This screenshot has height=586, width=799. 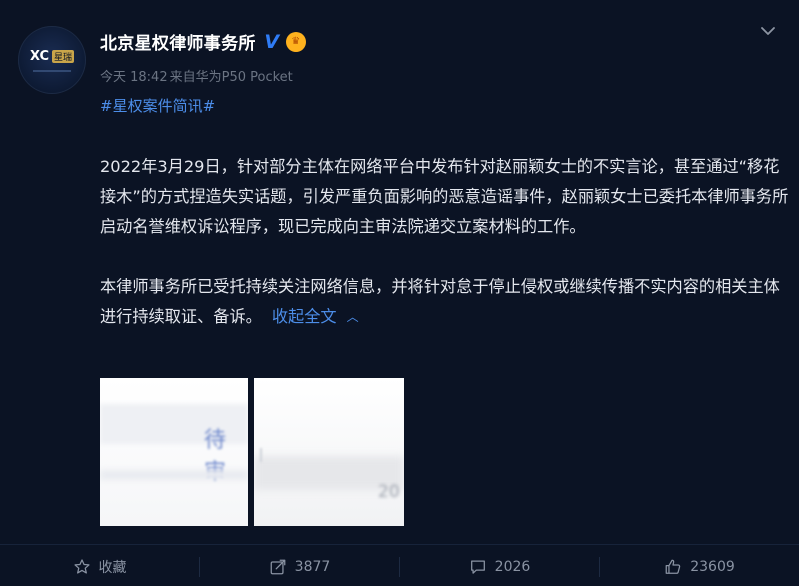 I want to click on topic-tag-link: #星权案件简讯#, so click(x=157, y=105).